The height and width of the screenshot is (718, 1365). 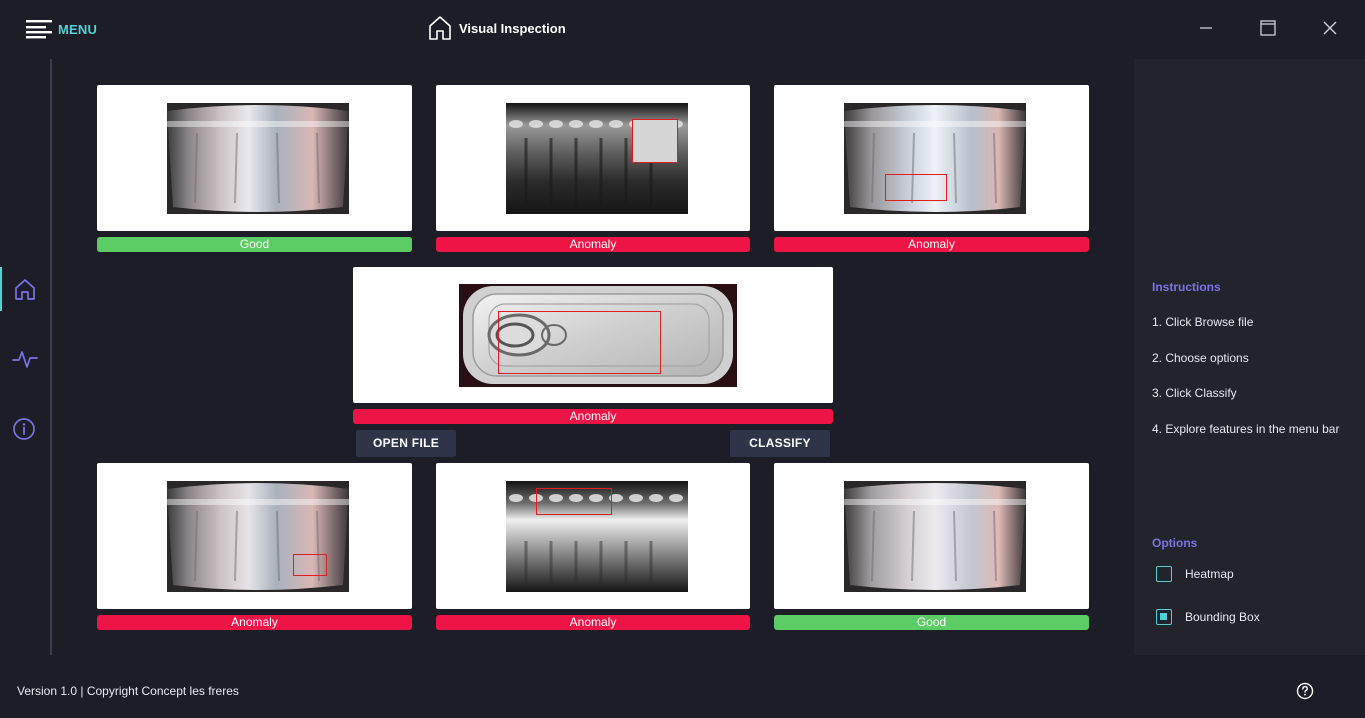 I want to click on help-button, so click(x=1305, y=691).